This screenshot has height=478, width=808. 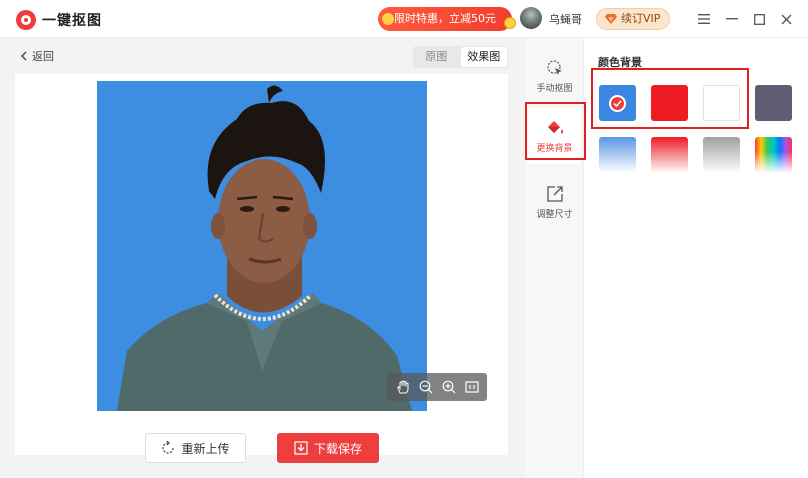 I want to click on diamond-icon, so click(x=611, y=19).